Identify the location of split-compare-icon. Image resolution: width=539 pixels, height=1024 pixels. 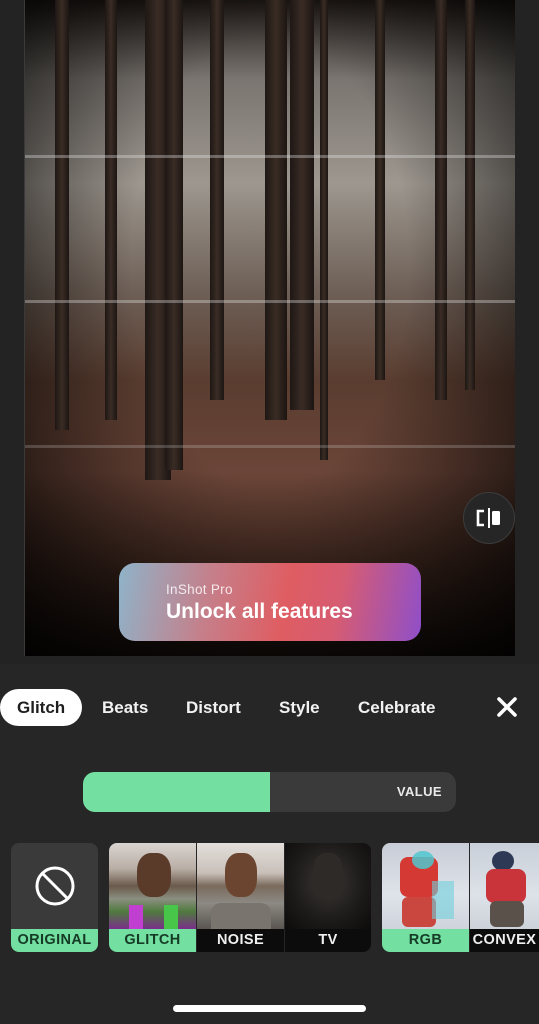
(488, 518).